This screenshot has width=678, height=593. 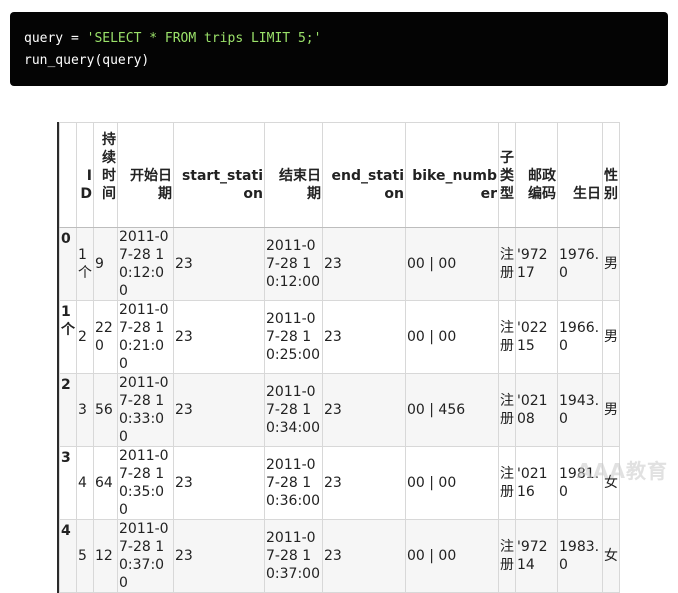 What do you see at coordinates (611, 175) in the screenshot?
I see `column-header-gender: 性别` at bounding box center [611, 175].